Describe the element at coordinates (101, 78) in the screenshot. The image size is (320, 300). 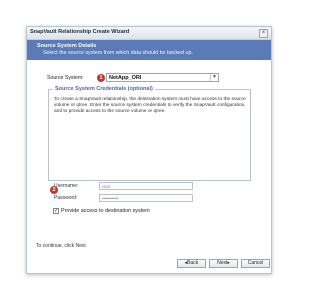
I see `step-badge-1: 1` at that location.